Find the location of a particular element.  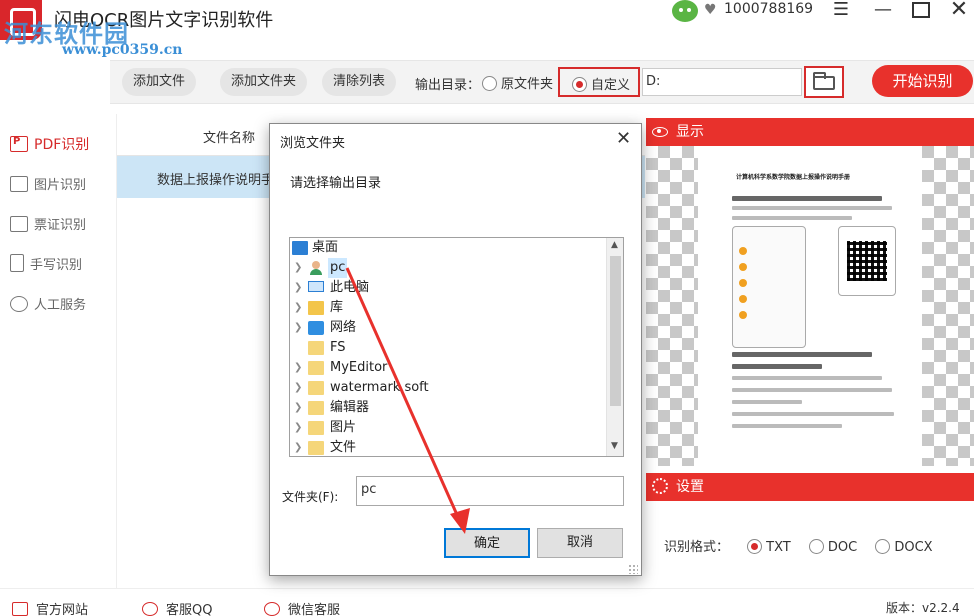

footer-qq-link: 客服QQ is located at coordinates (177, 607).